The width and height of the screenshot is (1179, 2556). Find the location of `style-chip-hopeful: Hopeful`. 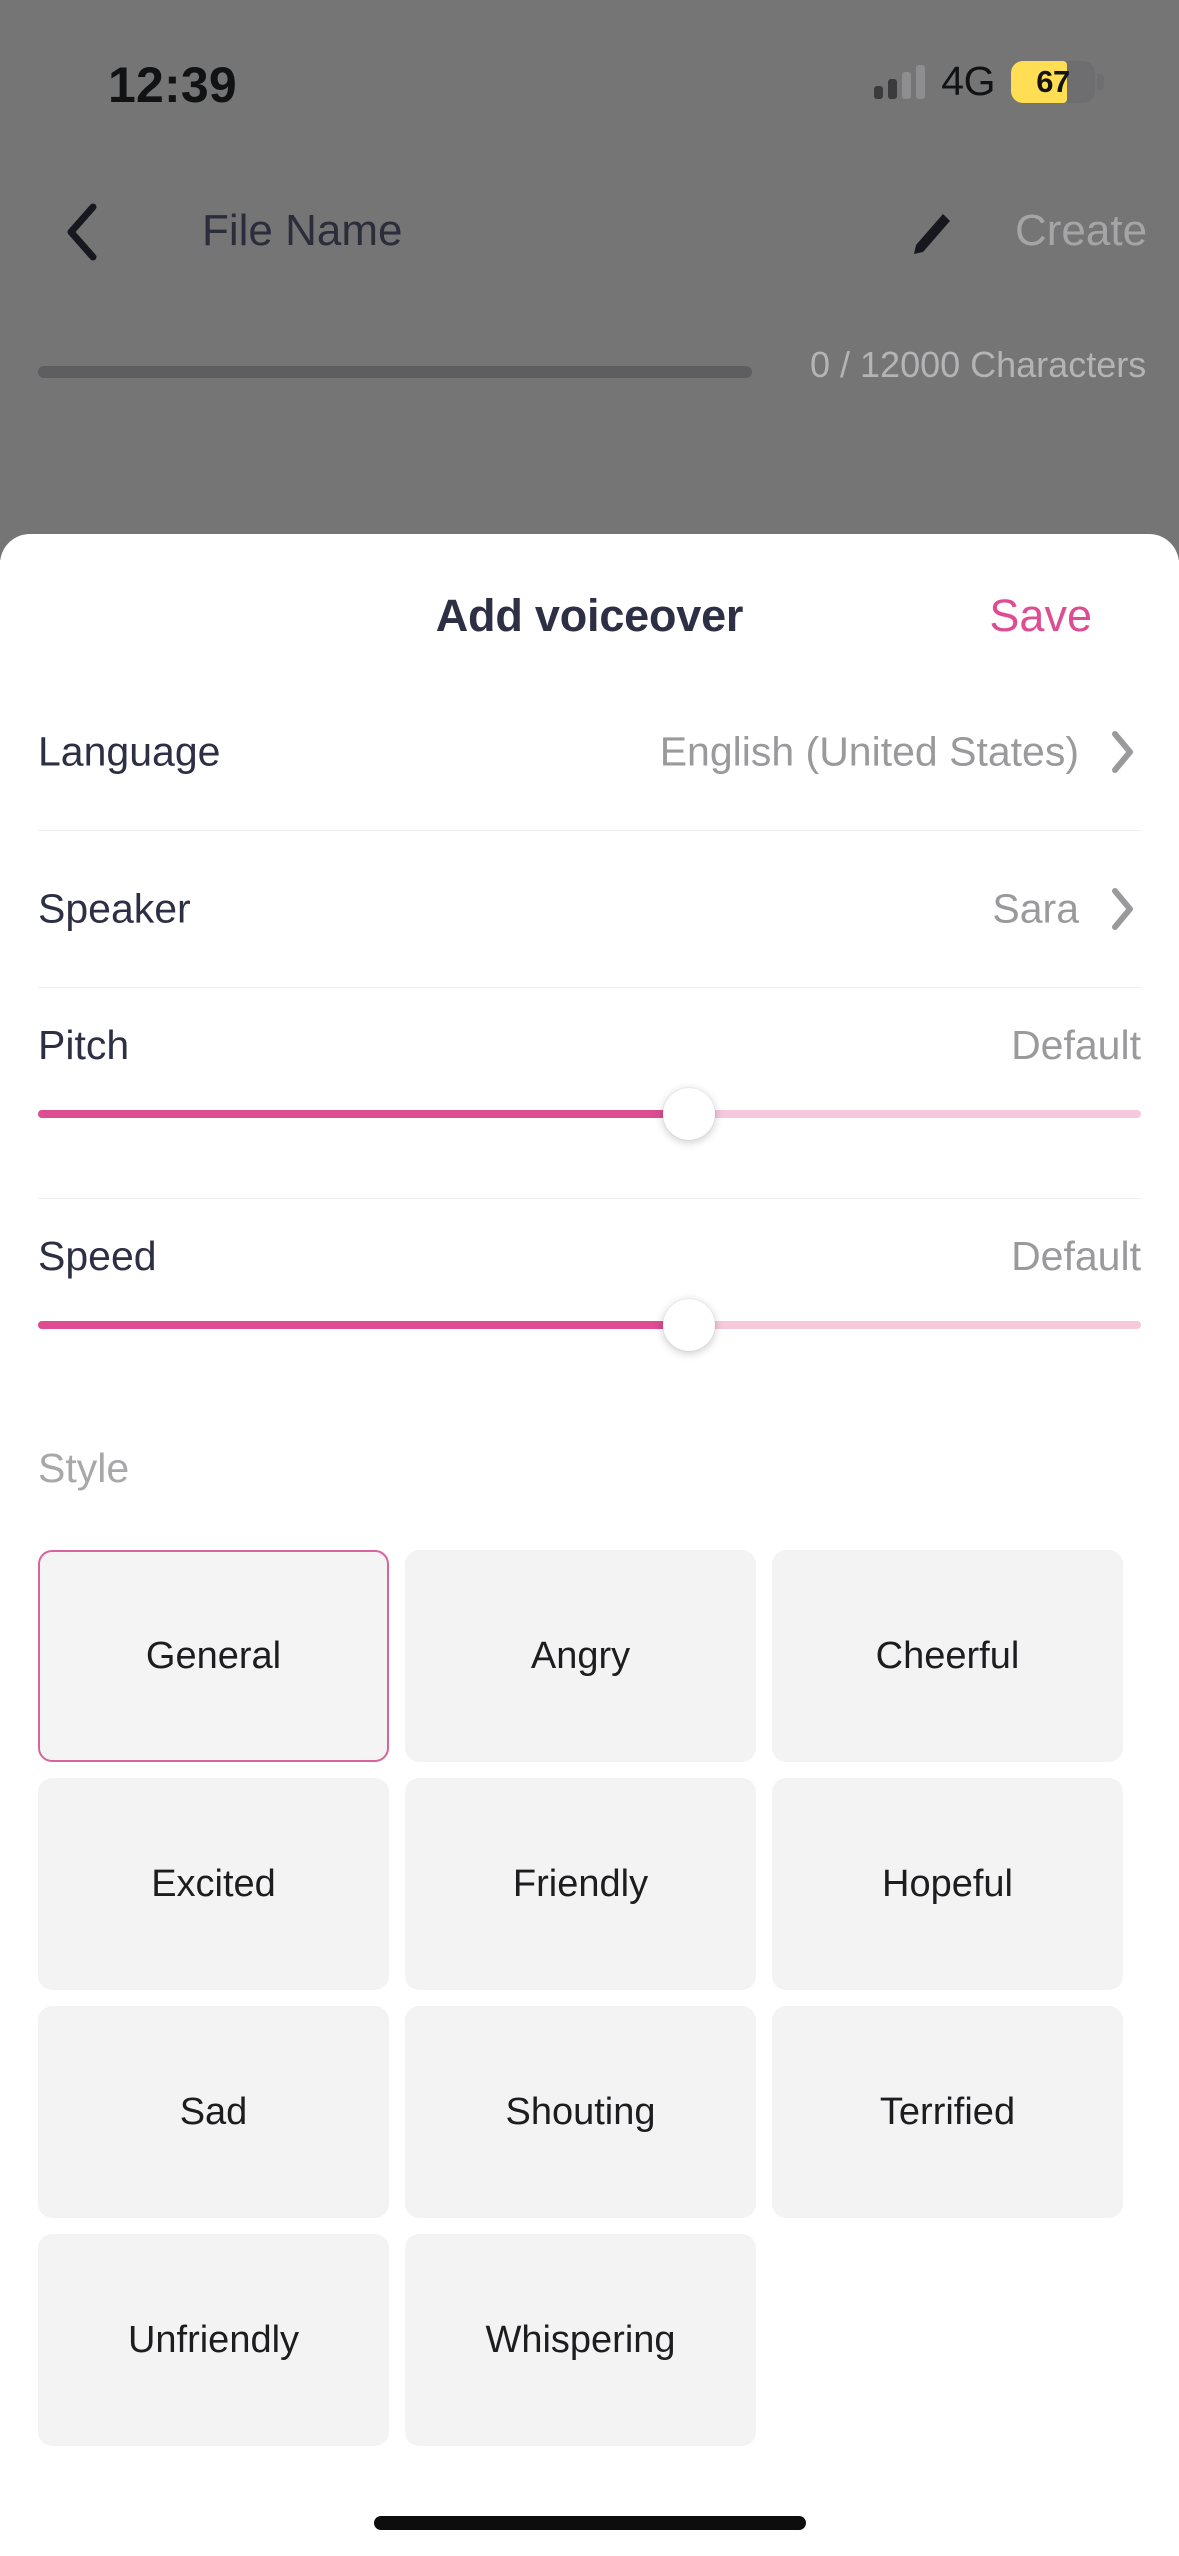

style-chip-hopeful: Hopeful is located at coordinates (947, 1884).